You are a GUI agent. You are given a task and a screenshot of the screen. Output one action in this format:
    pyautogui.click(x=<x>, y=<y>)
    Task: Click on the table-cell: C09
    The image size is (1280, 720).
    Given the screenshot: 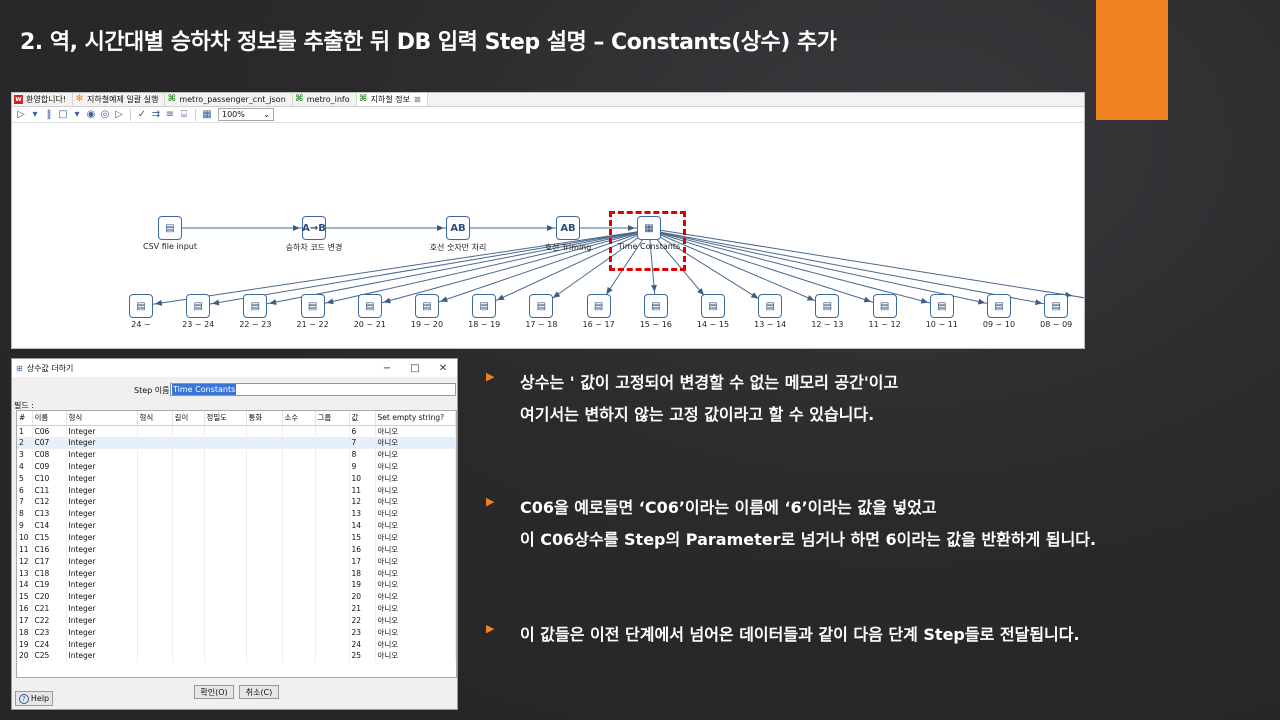 What is the action you would take?
    pyautogui.click(x=49, y=466)
    